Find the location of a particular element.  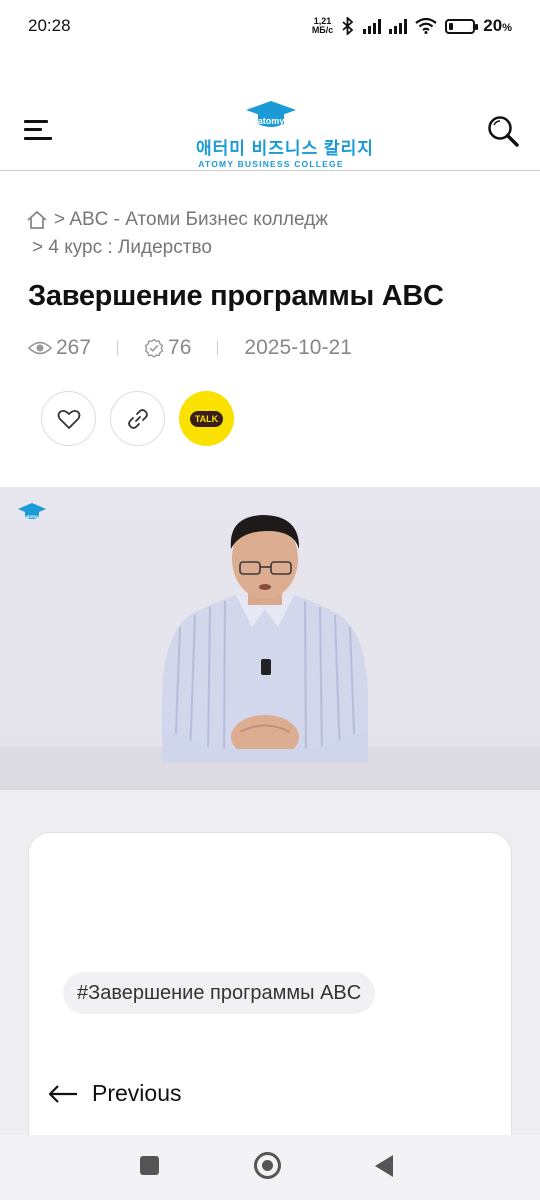

bluetooth-icon is located at coordinates (348, 26).